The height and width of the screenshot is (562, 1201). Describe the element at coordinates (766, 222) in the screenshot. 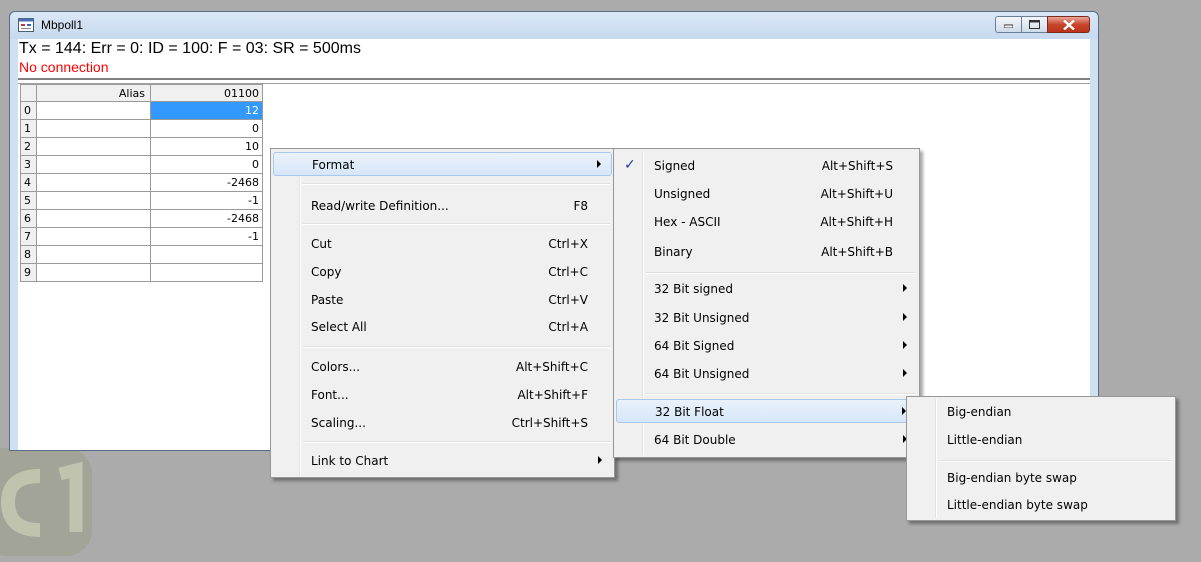

I see `menu-item-hex-ascii: Hex - ASCII Alt+Shift+H` at that location.